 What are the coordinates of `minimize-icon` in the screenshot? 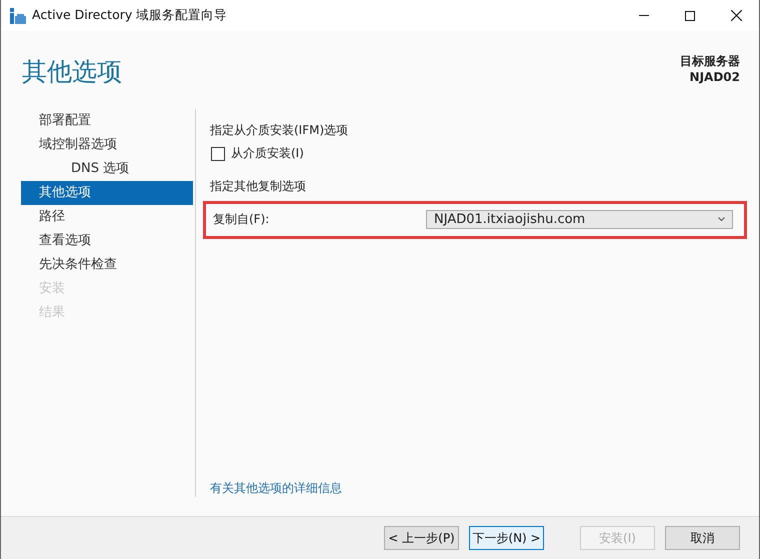 It's located at (644, 15).